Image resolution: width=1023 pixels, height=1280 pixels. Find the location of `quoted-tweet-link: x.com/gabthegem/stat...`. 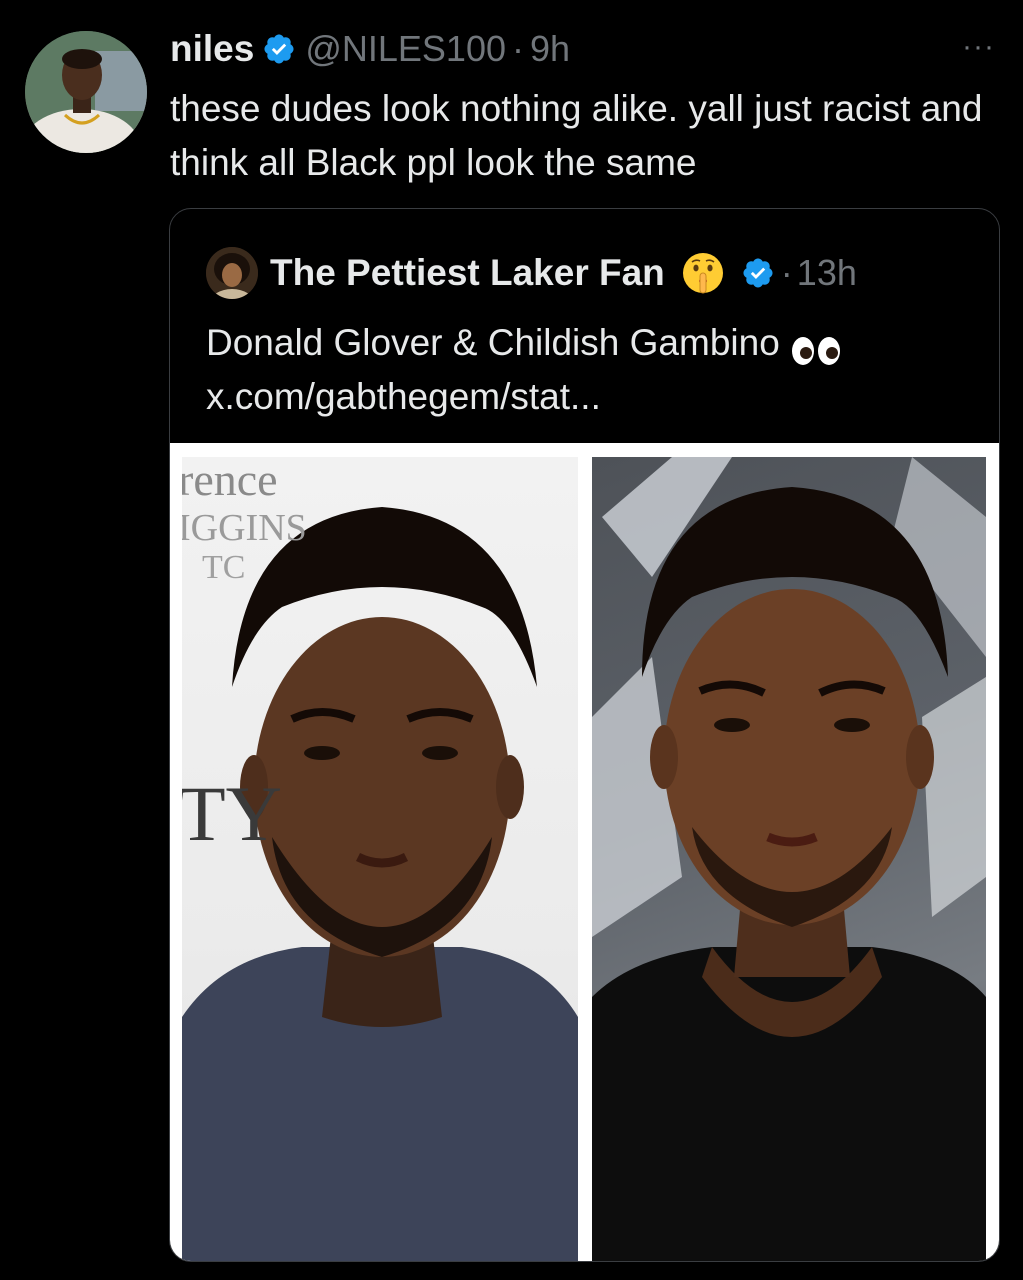

quoted-tweet-link: x.com/gabthegem/stat... is located at coordinates (596, 397).